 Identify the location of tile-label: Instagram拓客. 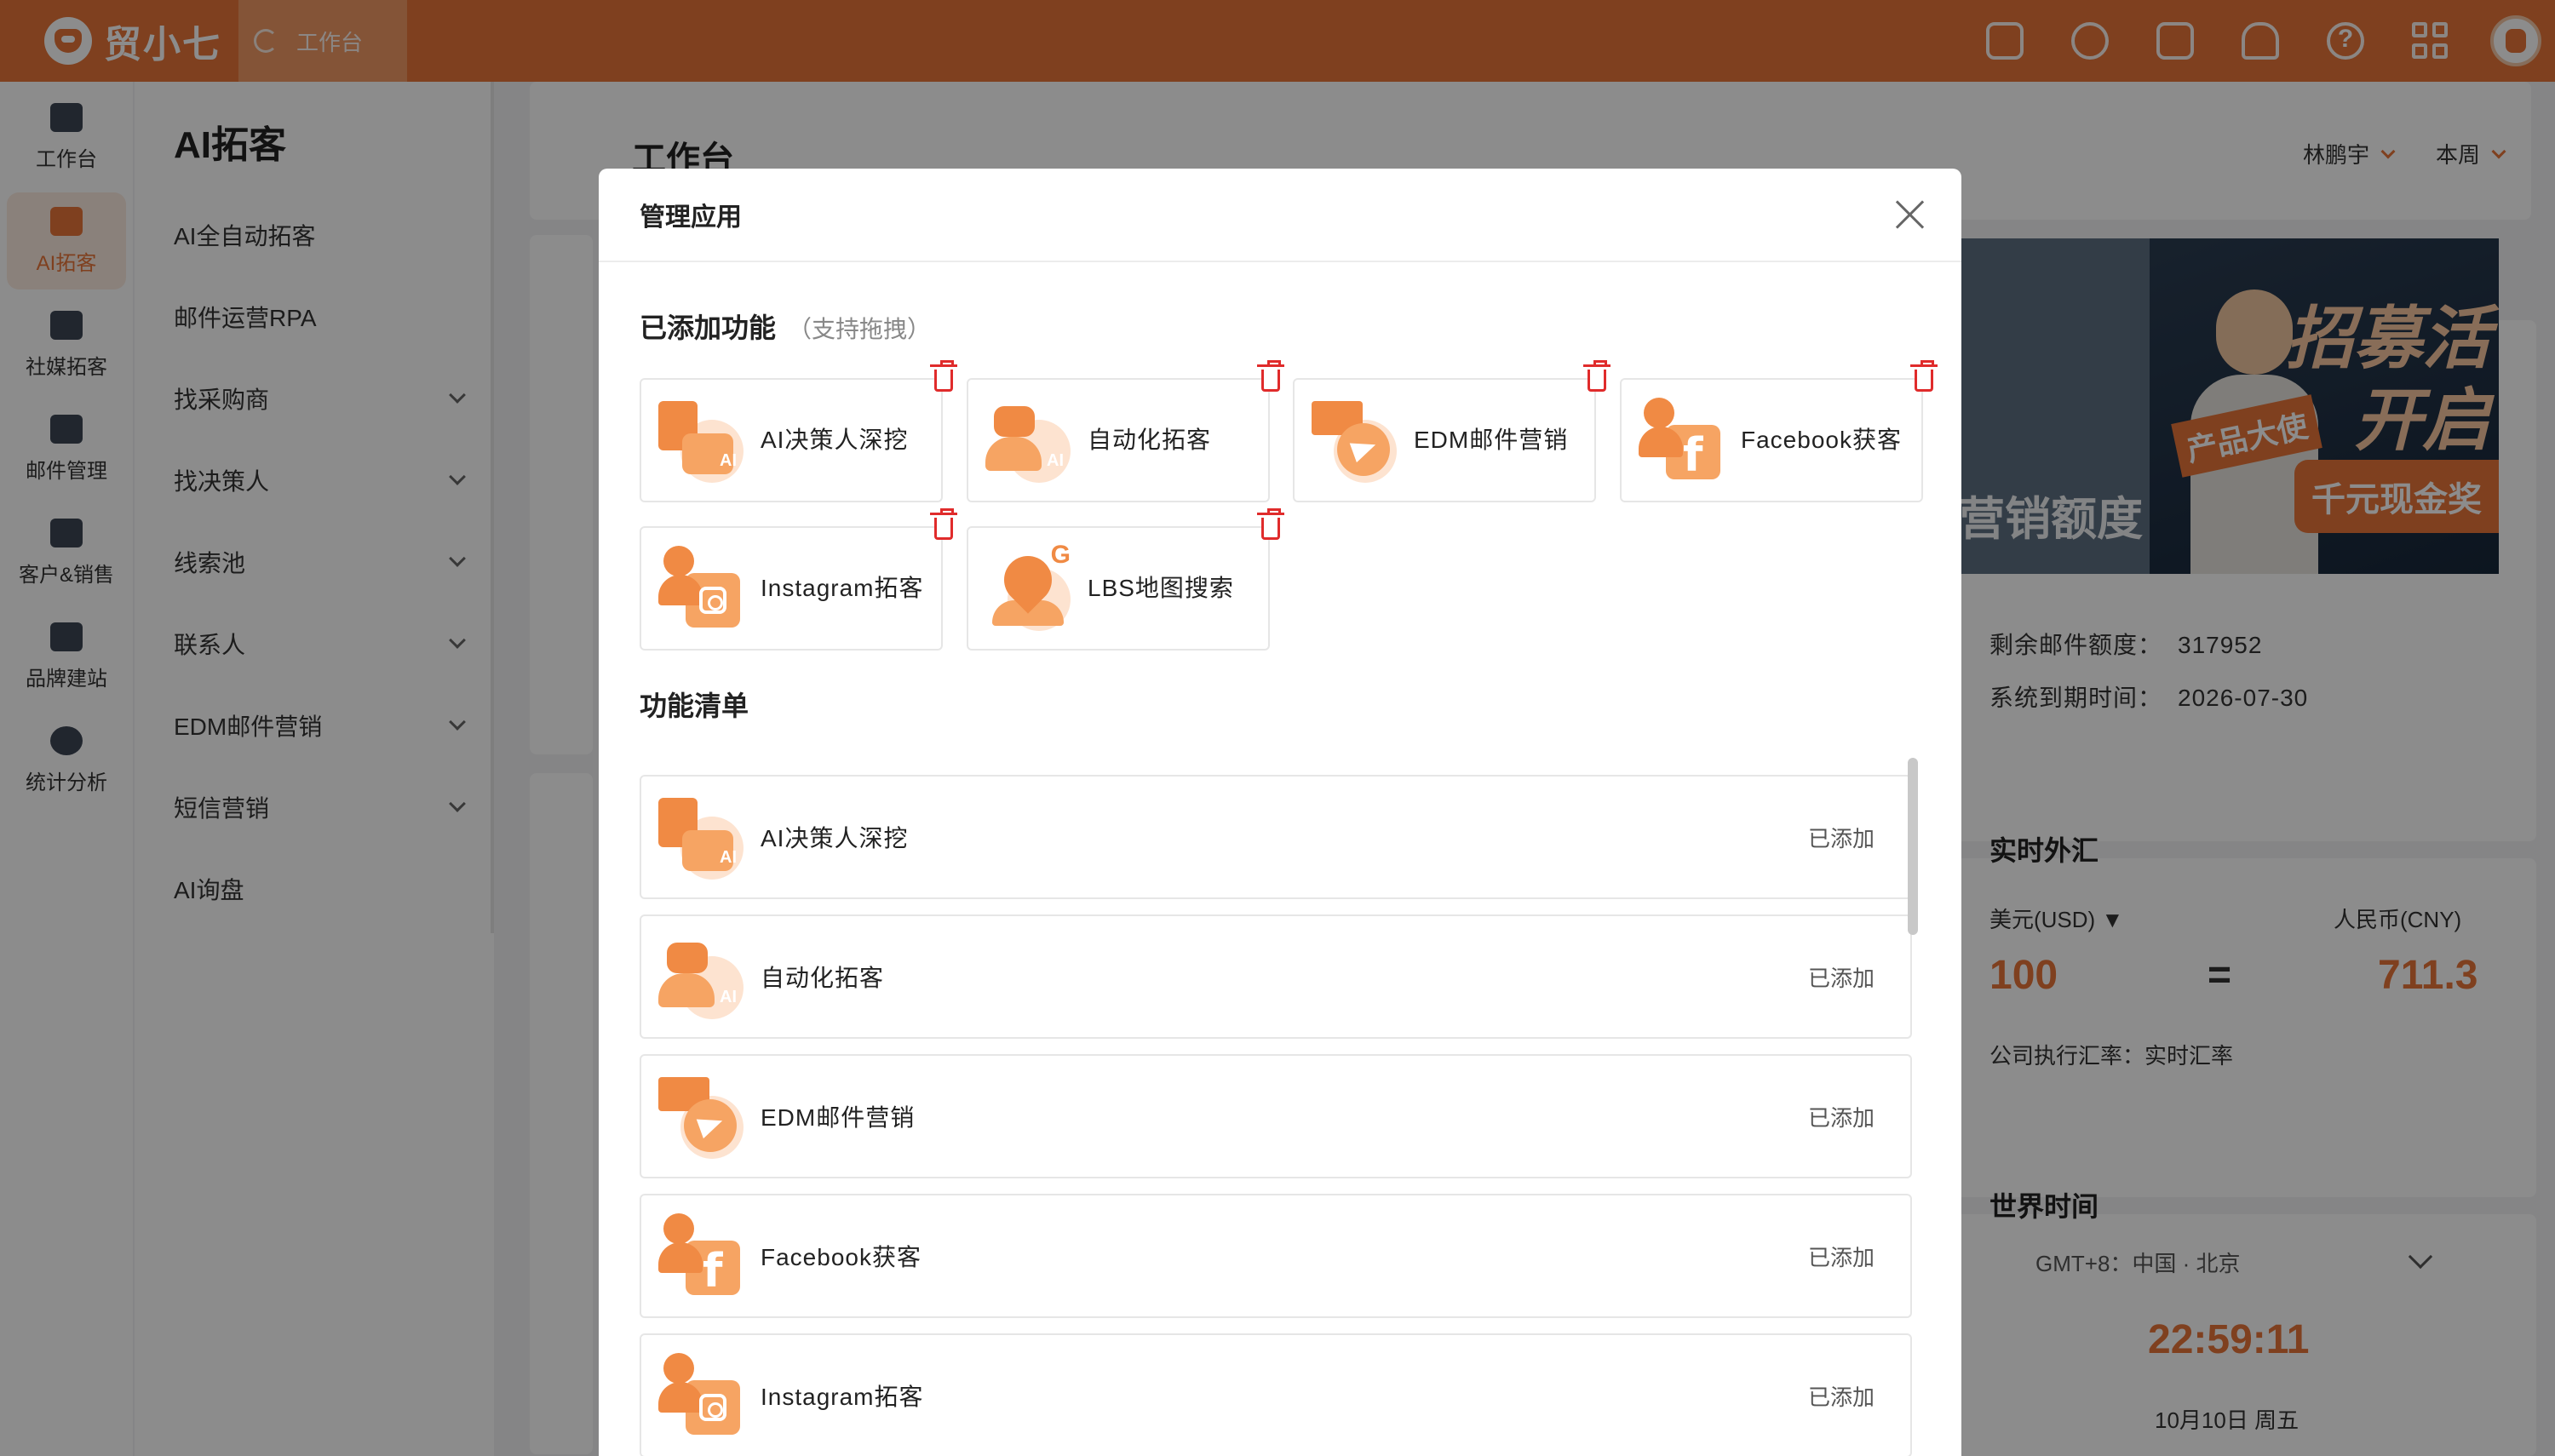
(842, 588).